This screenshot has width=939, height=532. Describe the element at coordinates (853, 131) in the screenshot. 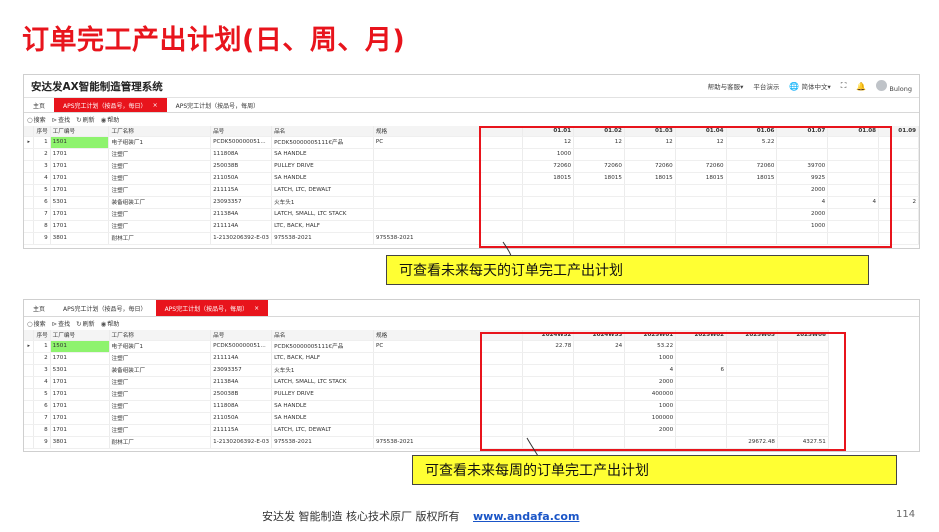

I see `column-header: 01.08` at that location.